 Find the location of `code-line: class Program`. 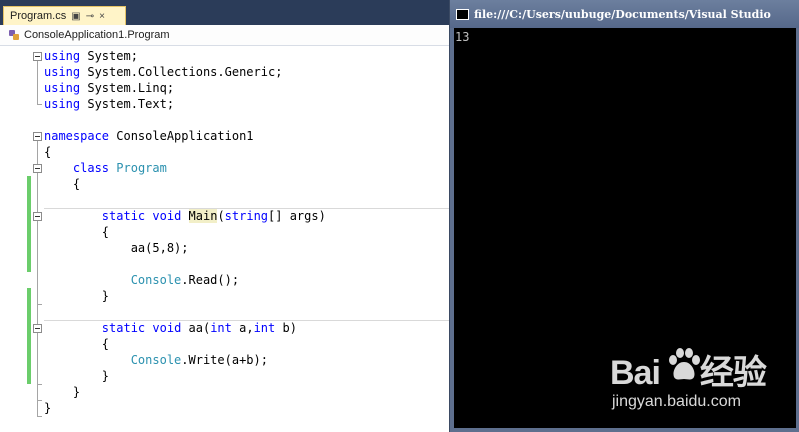

code-line: class Program is located at coordinates (105, 168).